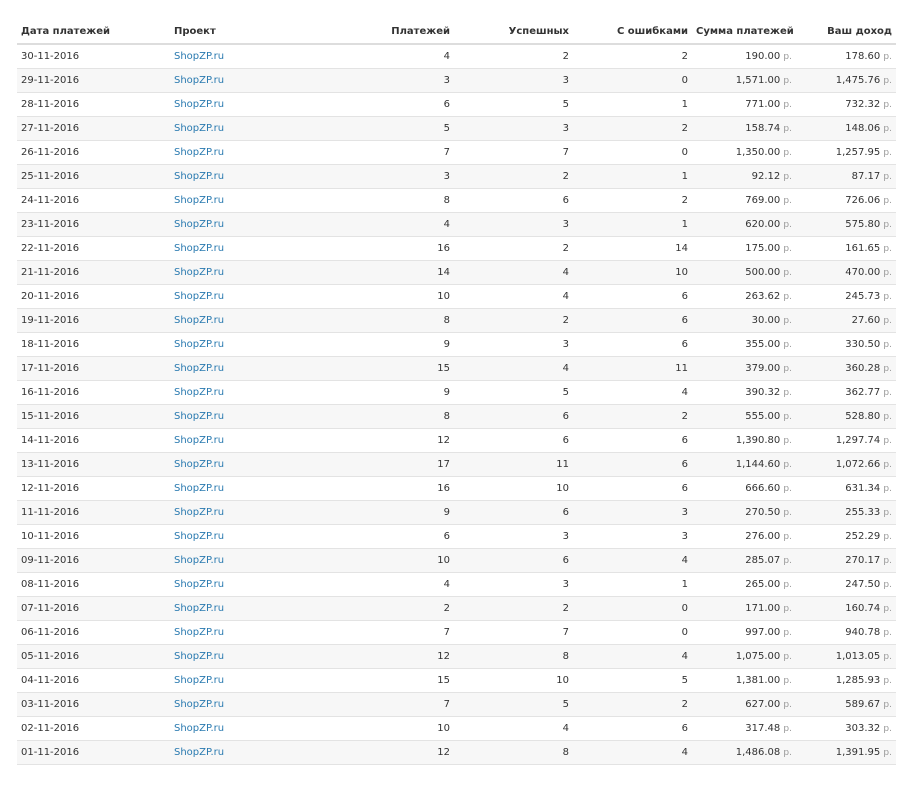 This screenshot has width=913, height=791. What do you see at coordinates (744, 176) in the screenshot?
I see `cell-sum: 92.12 р.` at bounding box center [744, 176].